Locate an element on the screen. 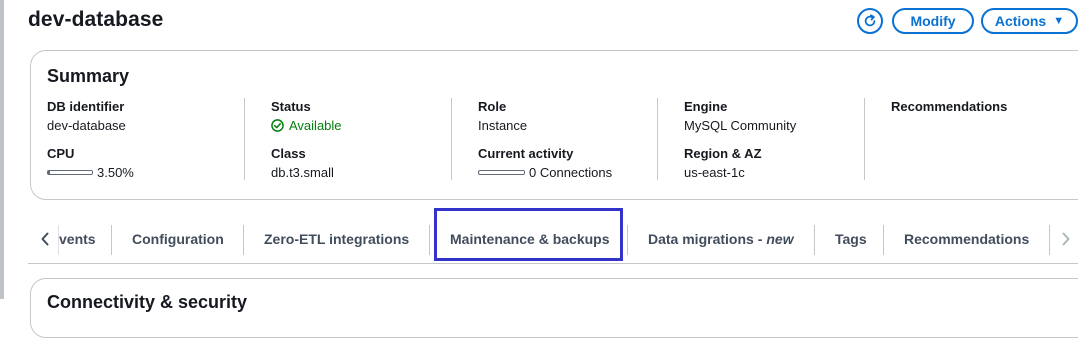  role-value: Instance is located at coordinates (503, 125).